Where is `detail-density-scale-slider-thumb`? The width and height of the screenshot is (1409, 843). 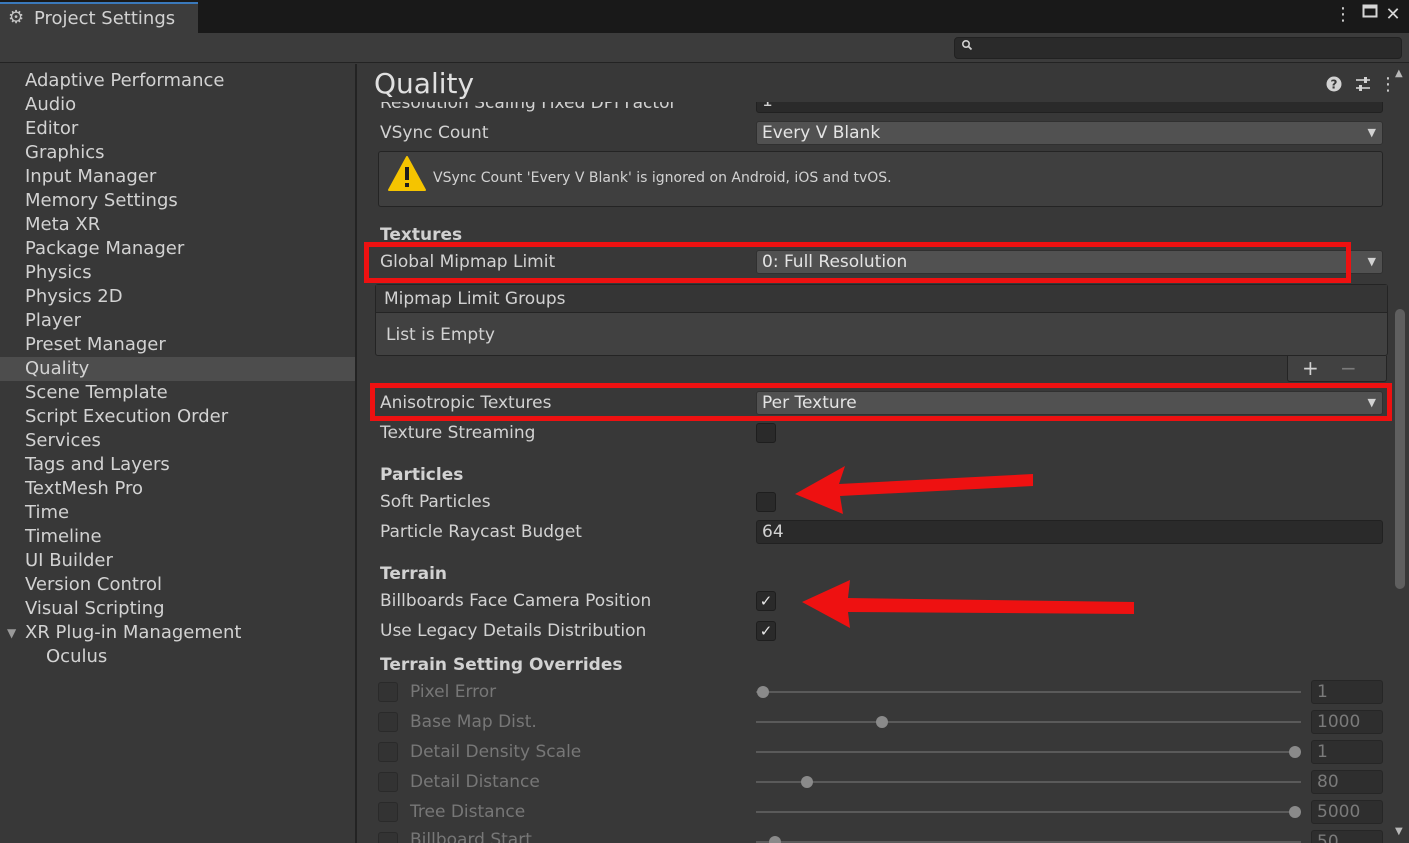
detail-density-scale-slider-thumb is located at coordinates (1295, 752).